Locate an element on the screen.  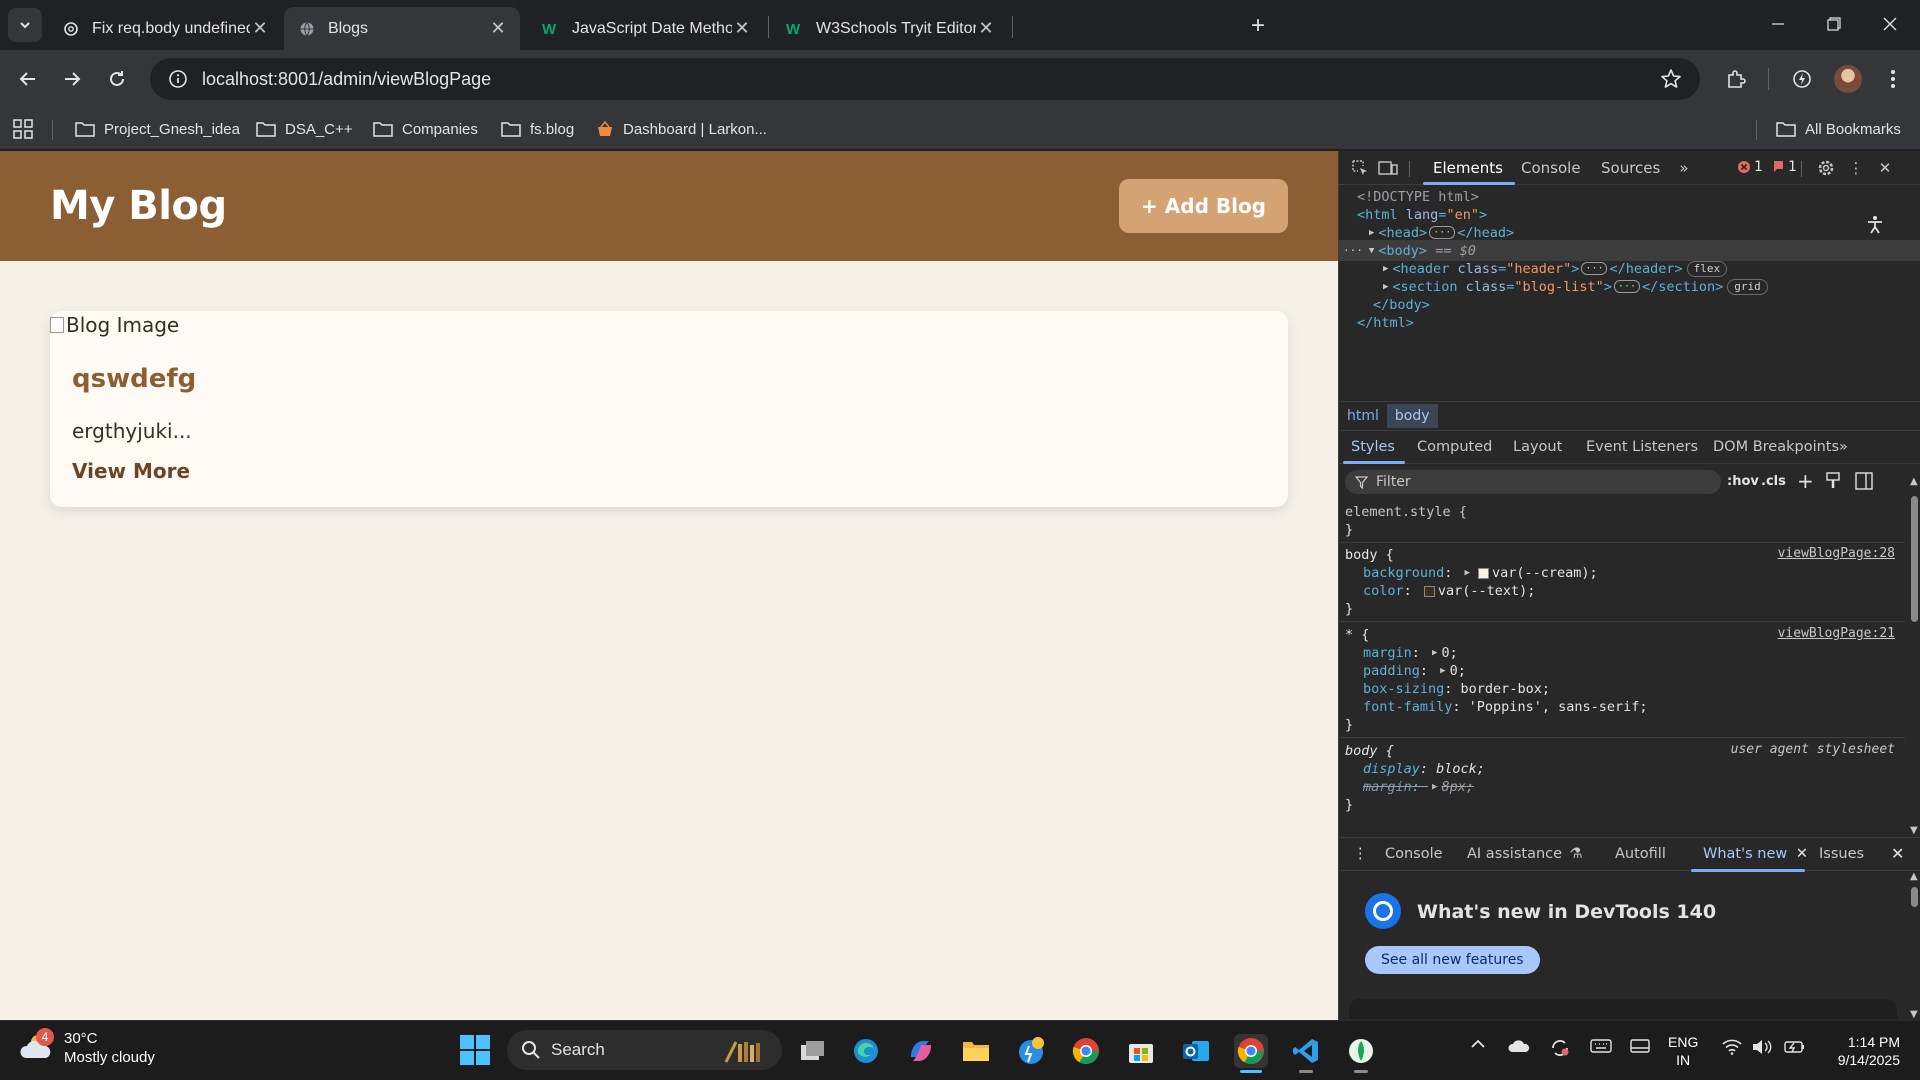
drawer-scrollbar: ▲ ▼ is located at coordinates (1914, 945).